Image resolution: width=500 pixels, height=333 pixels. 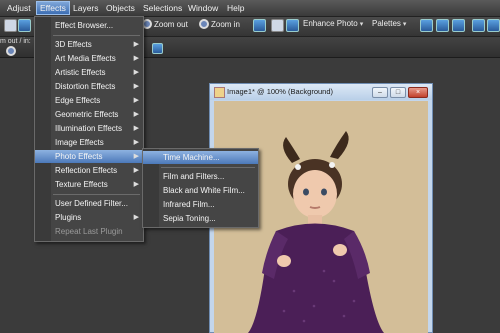 I want to click on zoom-out-button: Zoom out, so click(x=165, y=24).